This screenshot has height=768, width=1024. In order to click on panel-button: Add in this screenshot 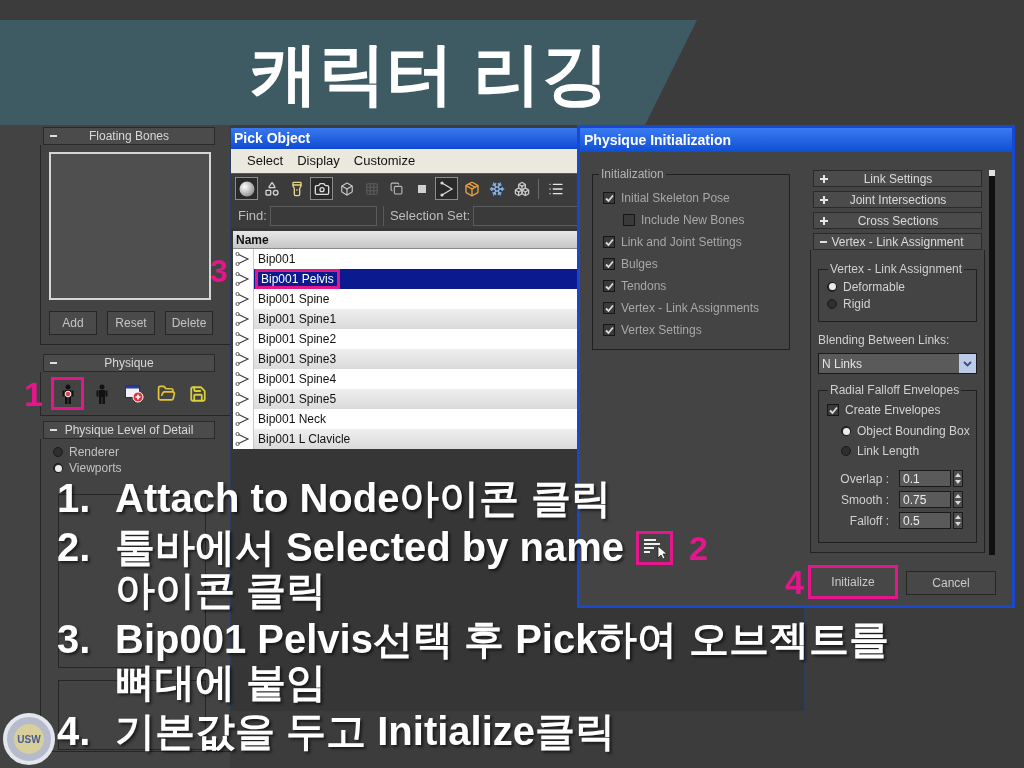, I will do `click(73, 323)`.